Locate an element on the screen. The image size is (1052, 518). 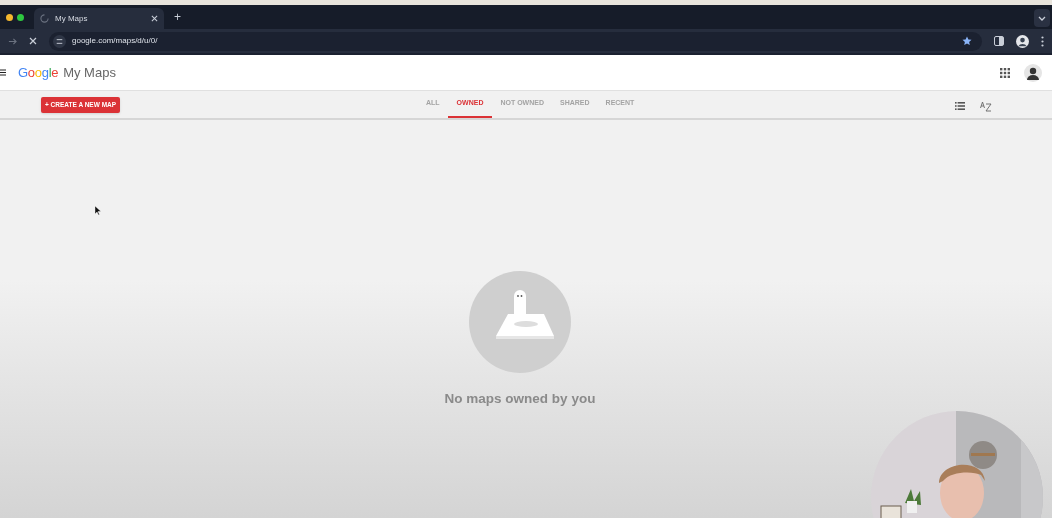
list-view-icon is located at coordinates (960, 106).